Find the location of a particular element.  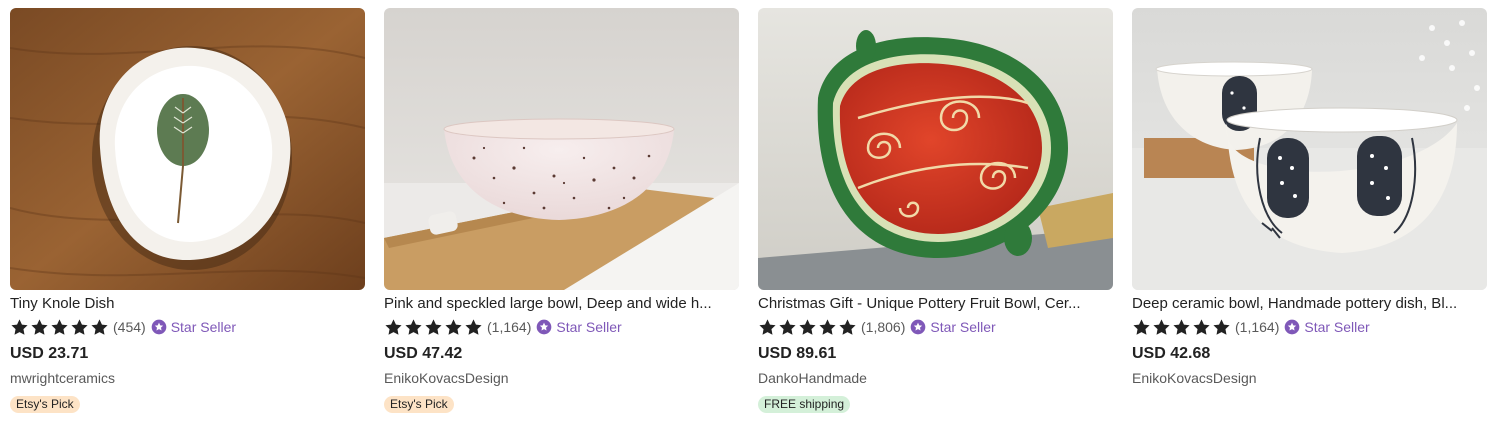

shop-name: mwrightceramics is located at coordinates (187, 378).